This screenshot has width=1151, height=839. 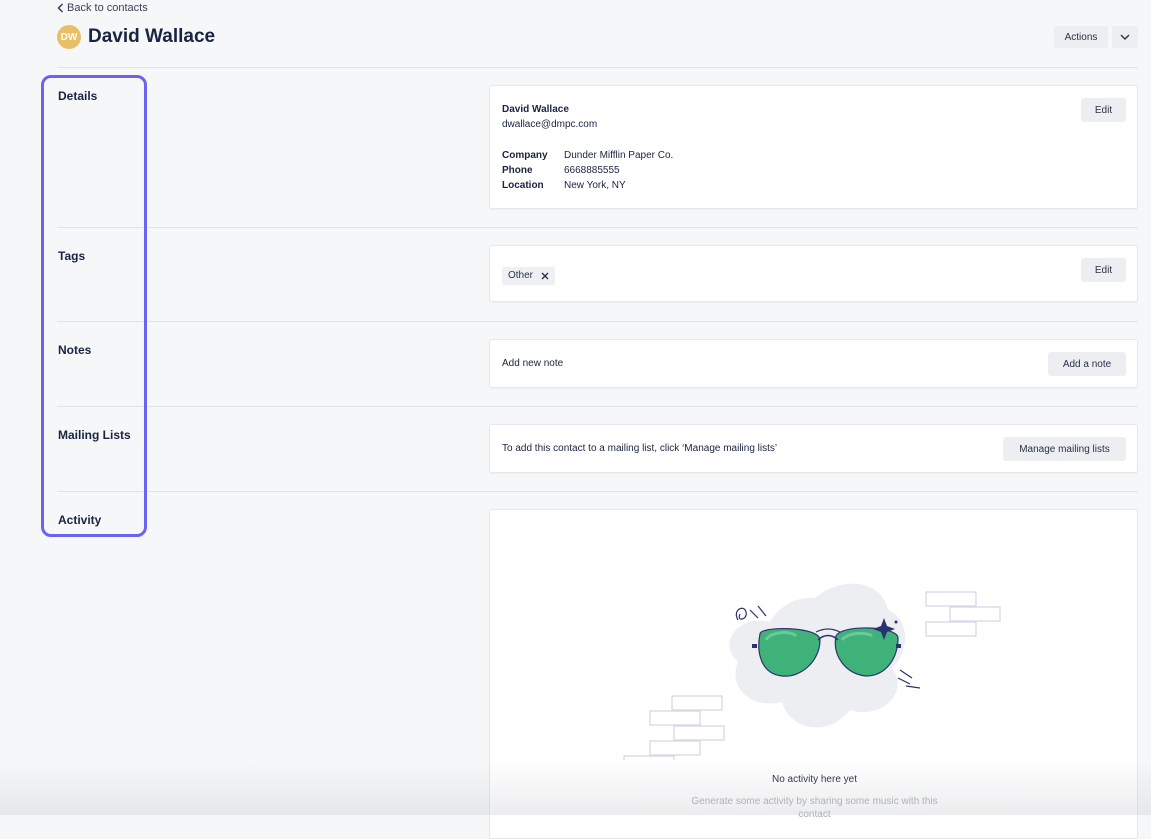 What do you see at coordinates (1103, 270) in the screenshot?
I see `edit-tags-button: Edit` at bounding box center [1103, 270].